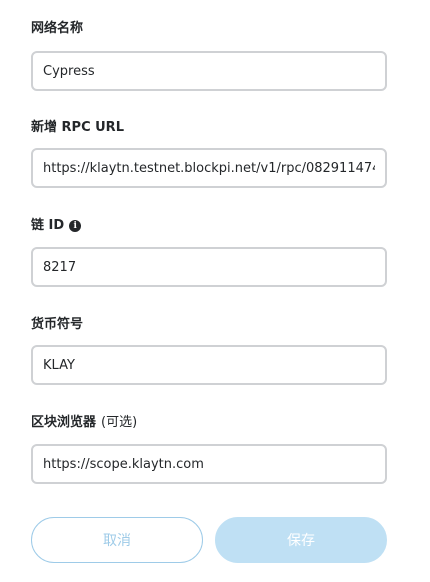  I want to click on chain-id-input, so click(209, 267).